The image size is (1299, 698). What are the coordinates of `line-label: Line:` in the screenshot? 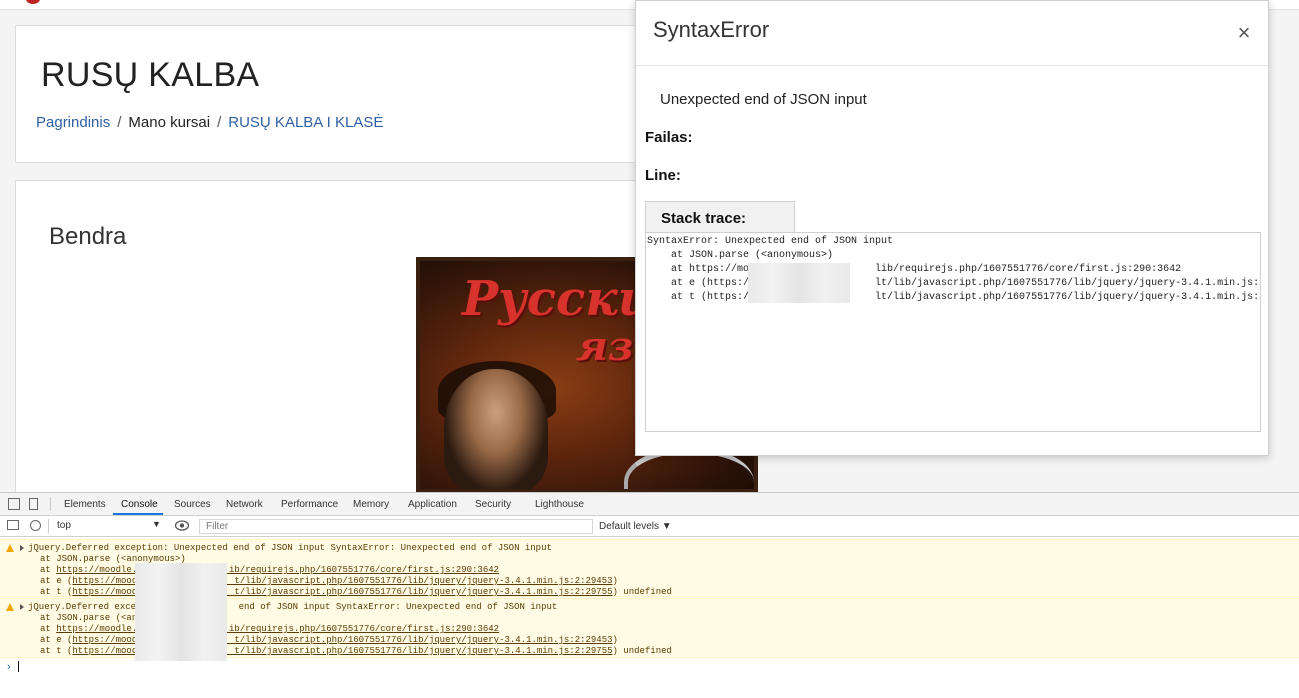 It's located at (663, 175).